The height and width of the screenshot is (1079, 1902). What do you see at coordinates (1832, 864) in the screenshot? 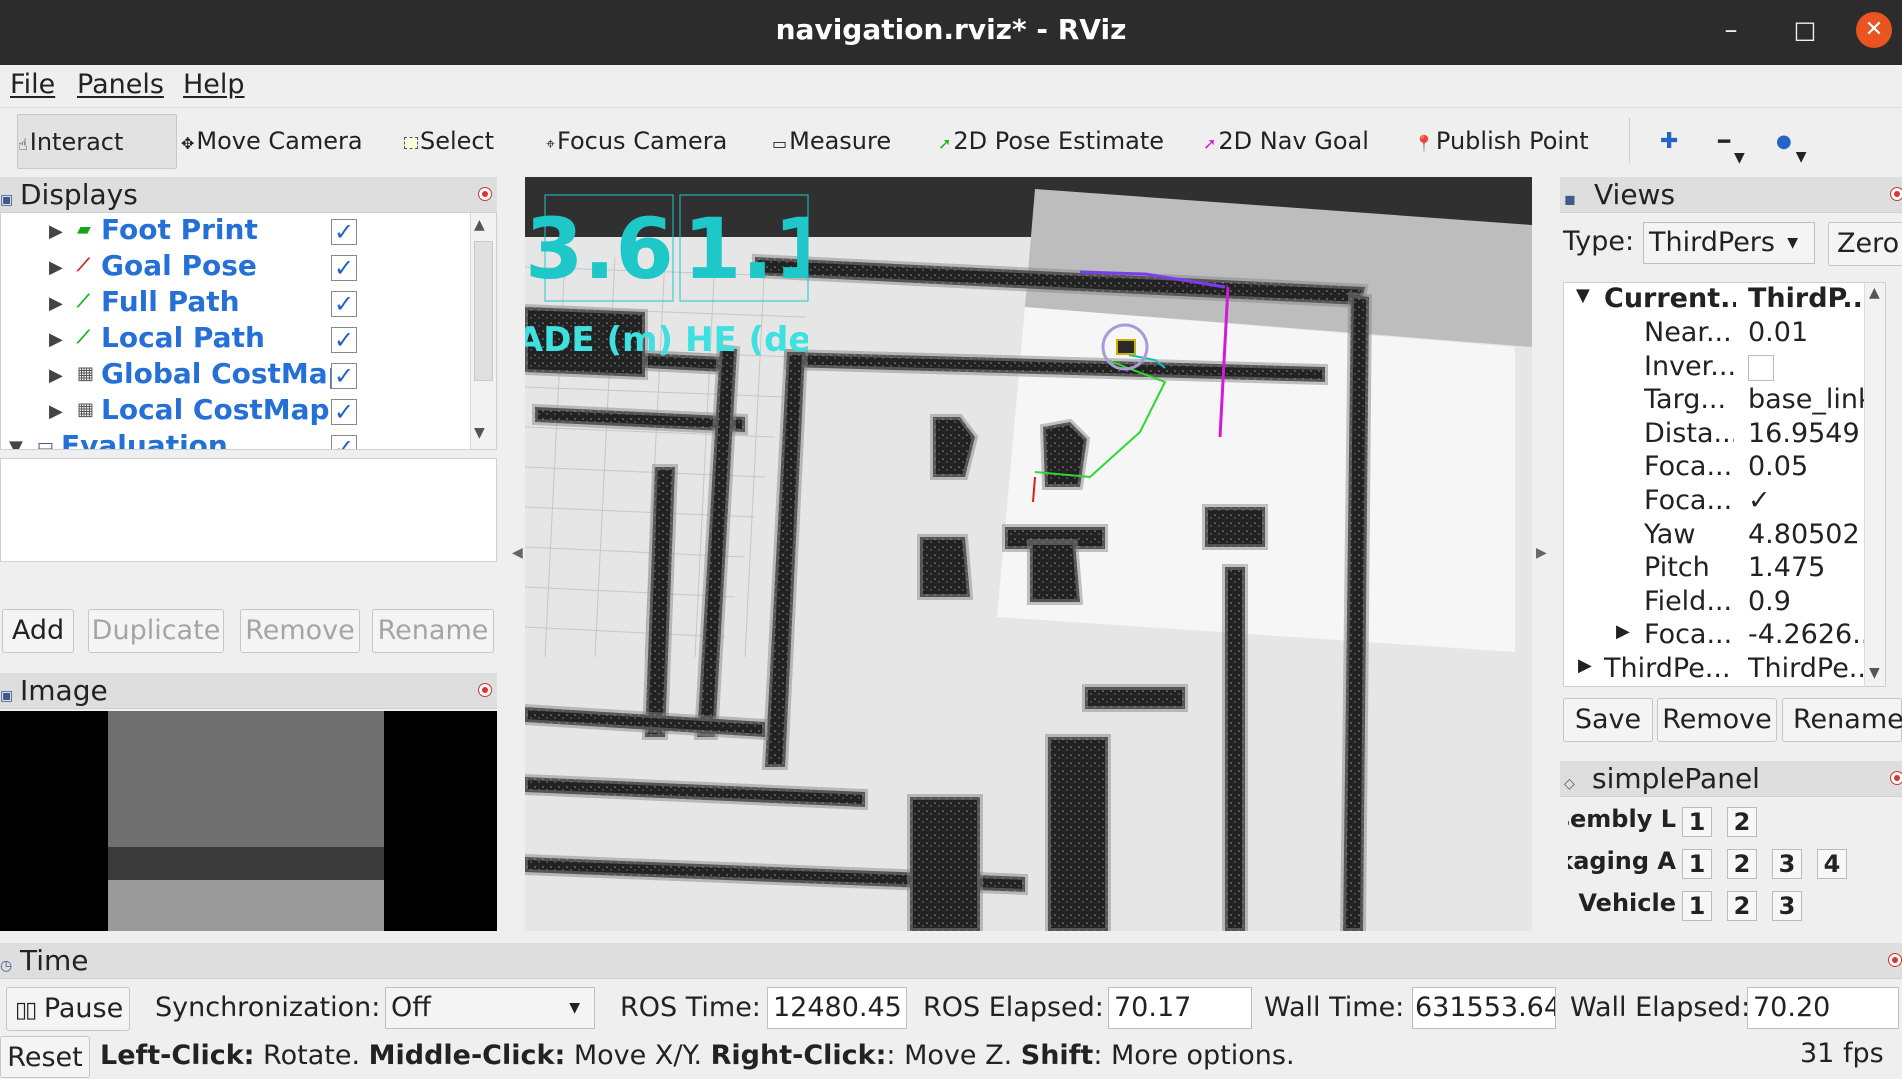
I see `simple-panel-number-button: 4` at bounding box center [1832, 864].